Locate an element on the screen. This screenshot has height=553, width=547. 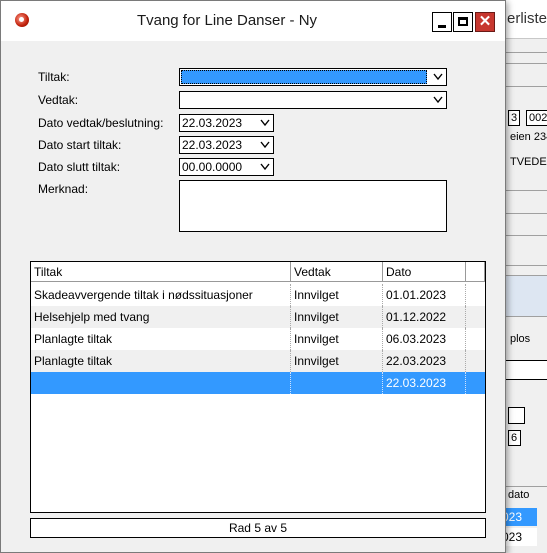
dato-vedtak-label: Dato vedtak/beslutning: is located at coordinates (101, 123).